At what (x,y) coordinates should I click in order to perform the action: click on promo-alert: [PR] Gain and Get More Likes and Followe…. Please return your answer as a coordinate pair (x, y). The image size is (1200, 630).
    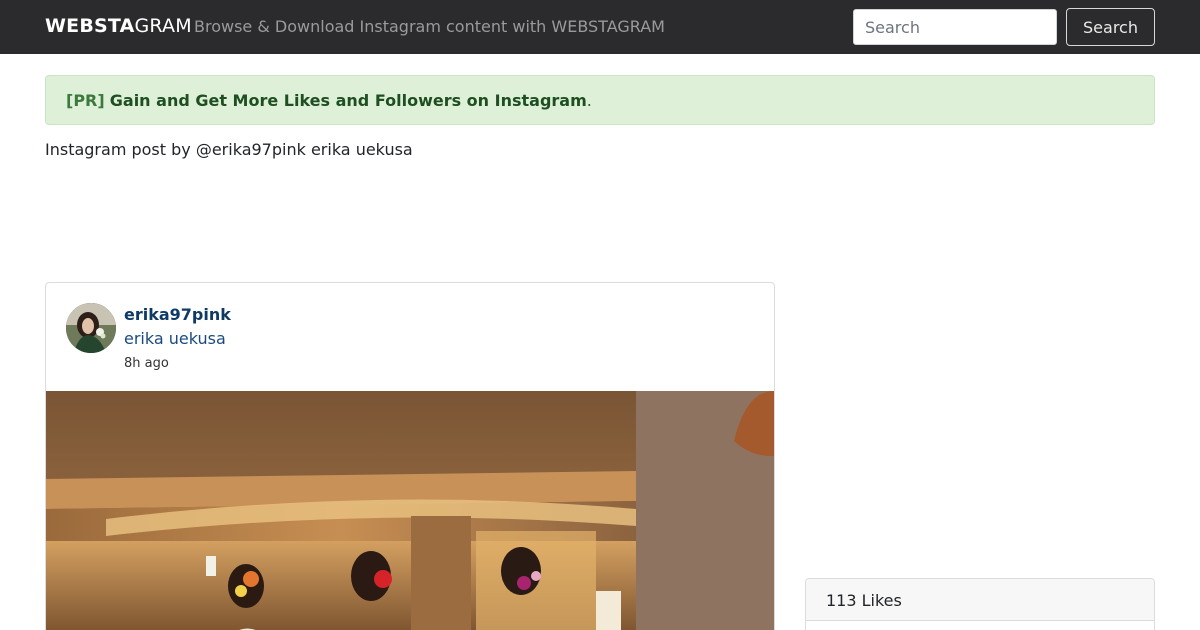
    Looking at the image, I should click on (600, 100).